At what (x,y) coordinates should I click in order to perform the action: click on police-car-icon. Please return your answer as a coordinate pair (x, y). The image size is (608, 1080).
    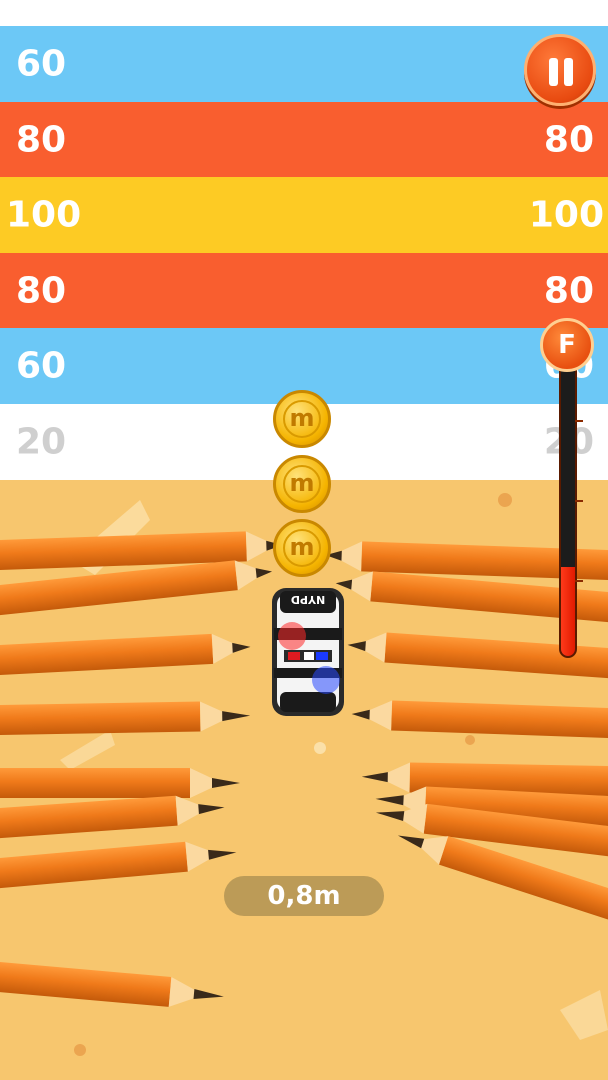
    Looking at the image, I should click on (308, 652).